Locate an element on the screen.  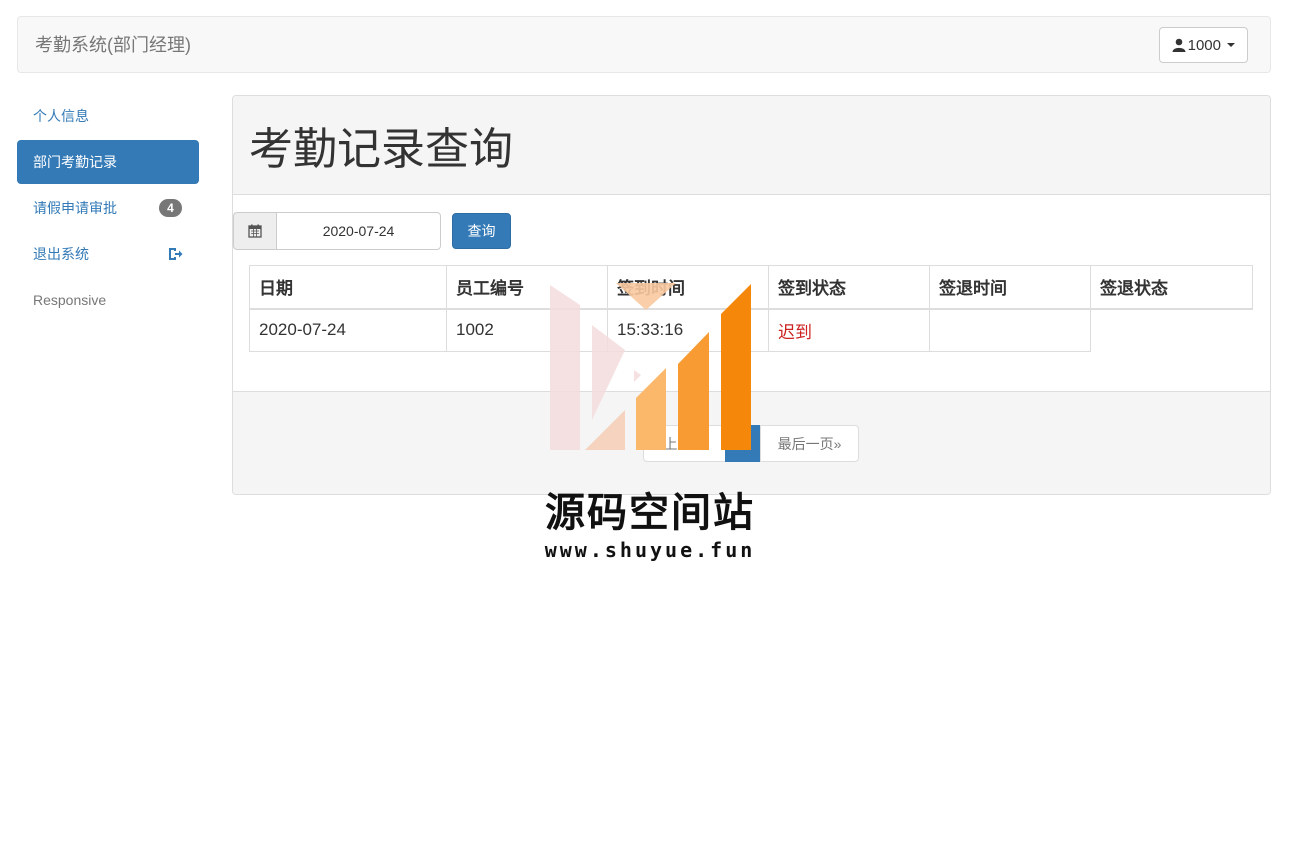
caret-down-icon is located at coordinates (1231, 45).